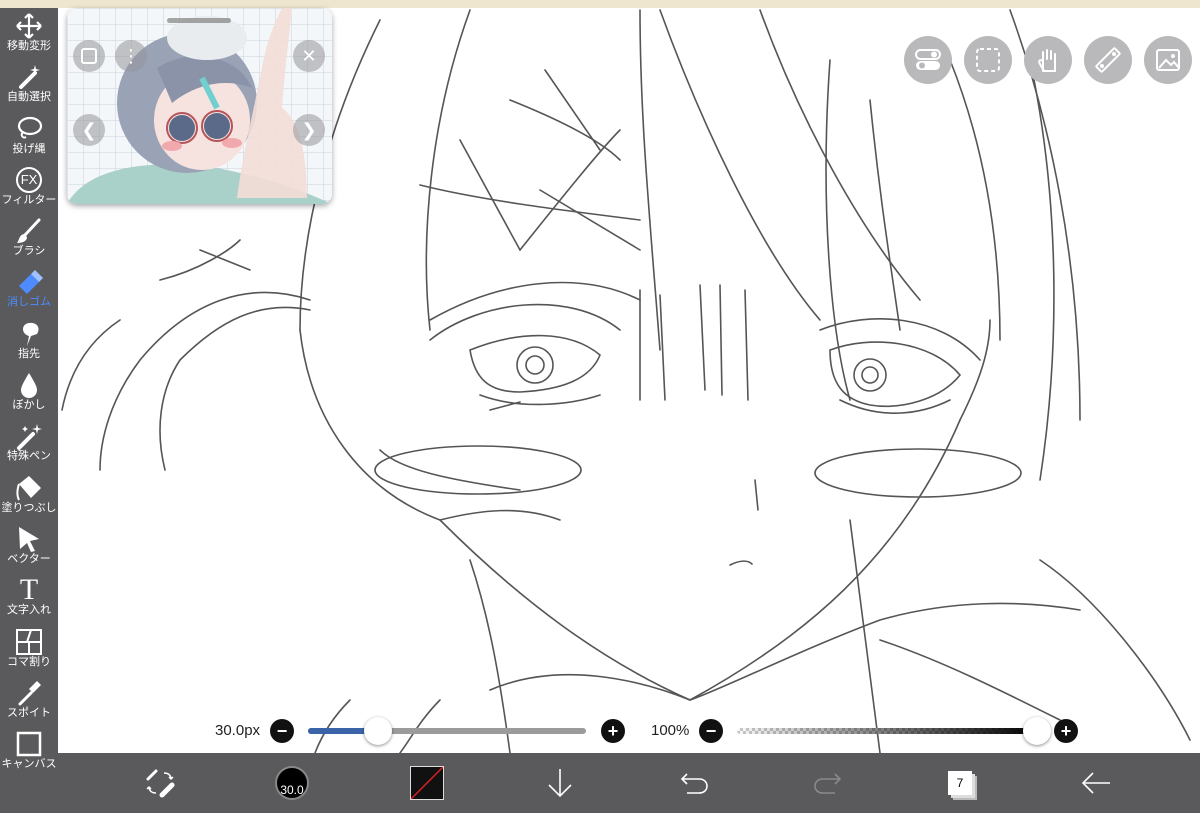 The width and height of the screenshot is (1200, 813). I want to click on tool-blur: ぼかし, so click(29, 392).